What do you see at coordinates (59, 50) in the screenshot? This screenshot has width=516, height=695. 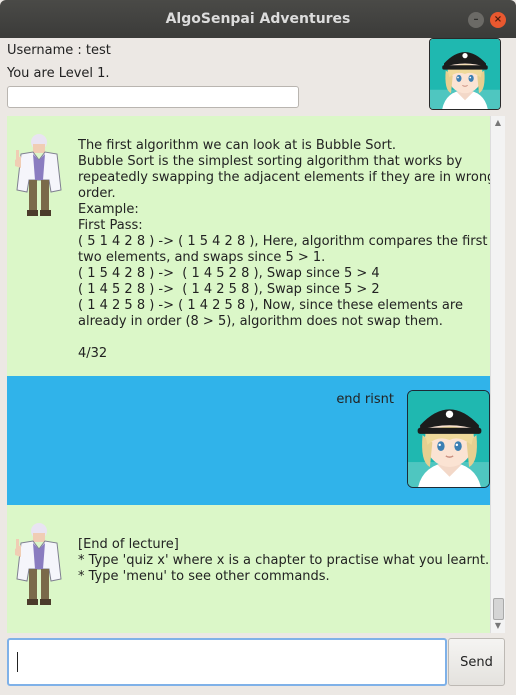 I see `username-label: Username : test` at bounding box center [59, 50].